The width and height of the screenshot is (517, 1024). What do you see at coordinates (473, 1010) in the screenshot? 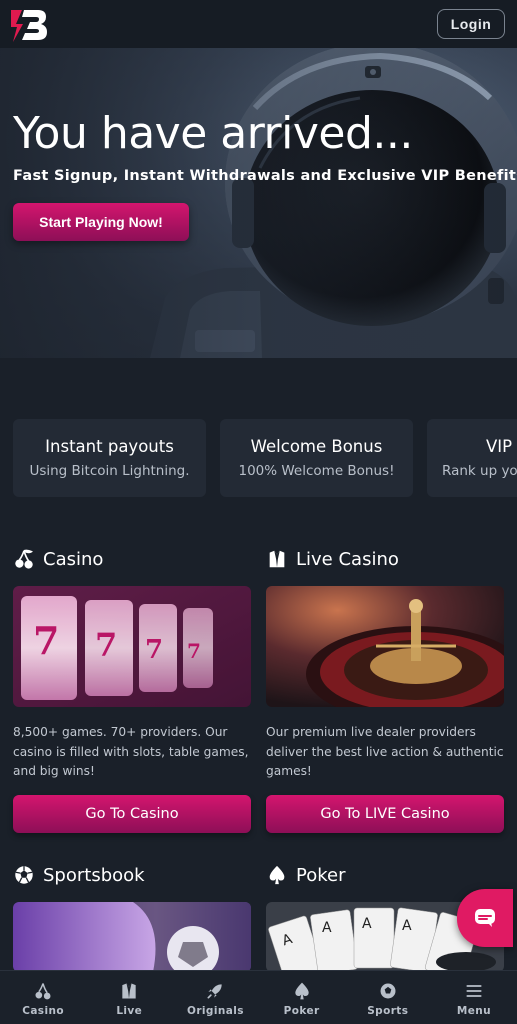
I see `nav-label: Menu` at bounding box center [473, 1010].